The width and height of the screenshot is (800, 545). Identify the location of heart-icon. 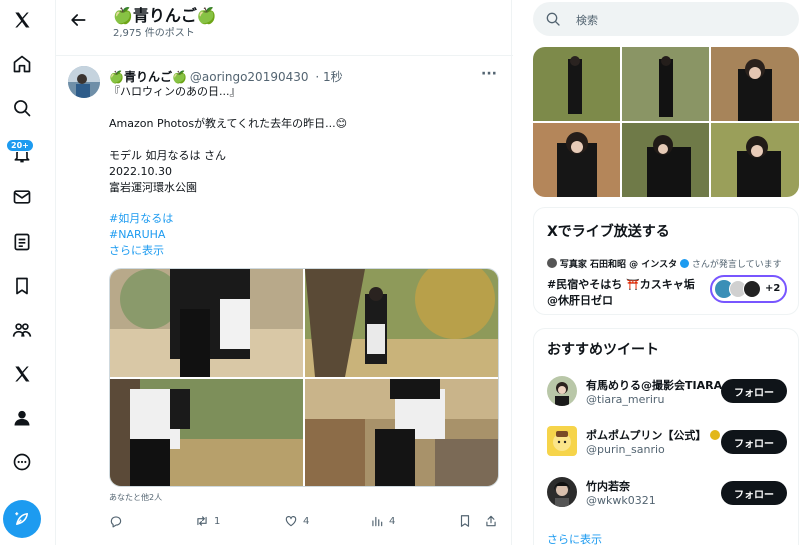
(291, 521).